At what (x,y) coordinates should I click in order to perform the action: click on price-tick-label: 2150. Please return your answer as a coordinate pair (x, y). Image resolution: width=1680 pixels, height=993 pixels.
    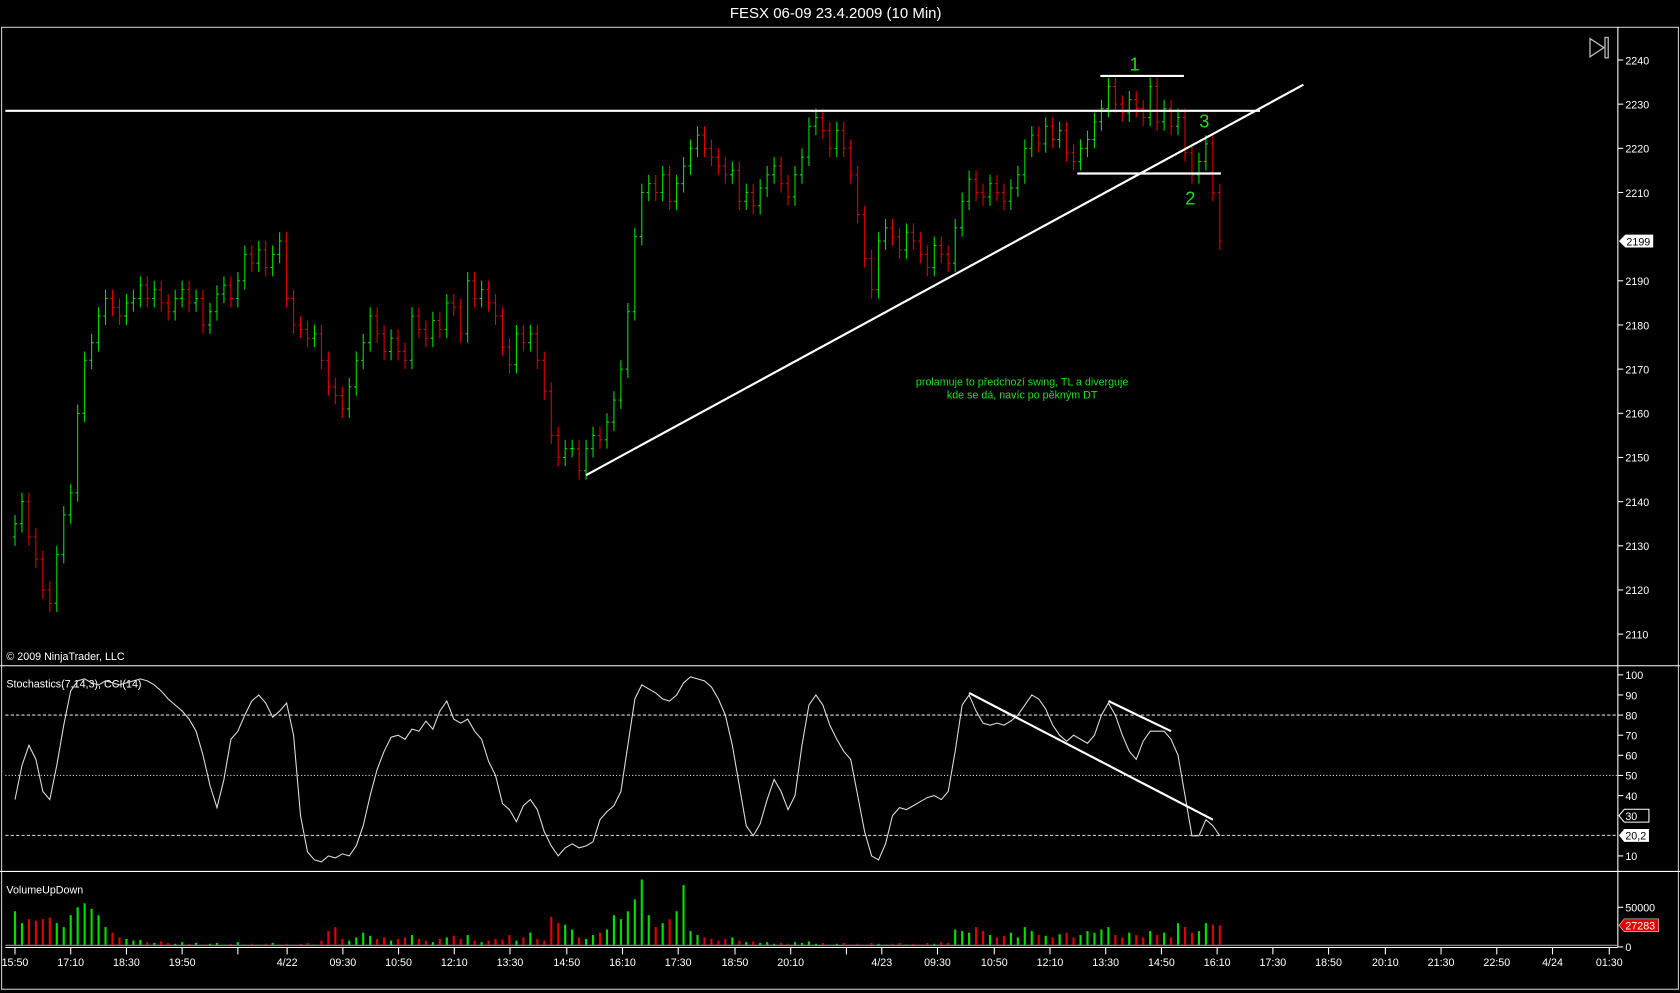
    Looking at the image, I should click on (1637, 459).